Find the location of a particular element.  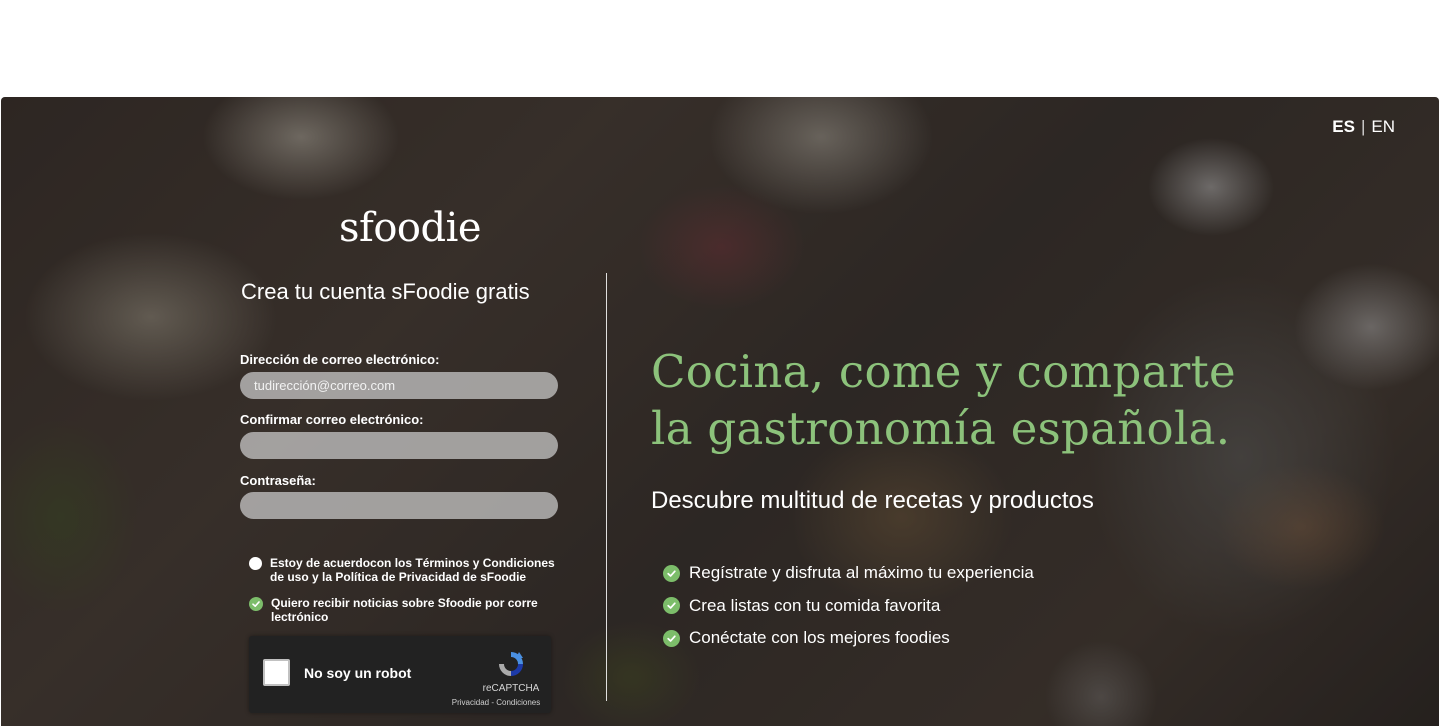

terms-checkbox is located at coordinates (255, 563).